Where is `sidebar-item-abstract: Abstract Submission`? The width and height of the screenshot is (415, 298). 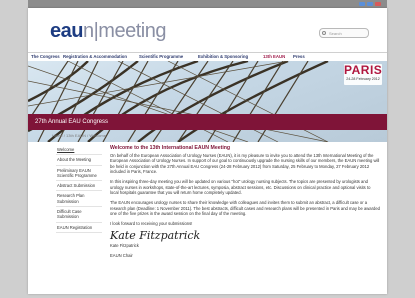 sidebar-item-abstract: Abstract Submission is located at coordinates (79, 186).